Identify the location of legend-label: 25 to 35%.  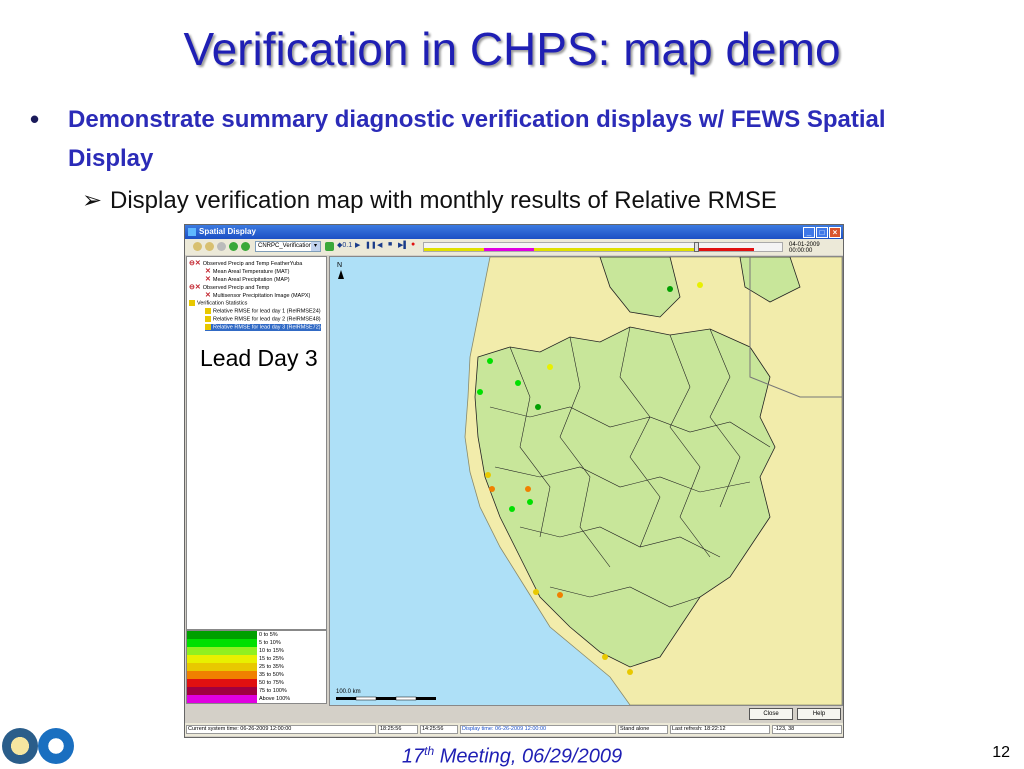
(271, 667).